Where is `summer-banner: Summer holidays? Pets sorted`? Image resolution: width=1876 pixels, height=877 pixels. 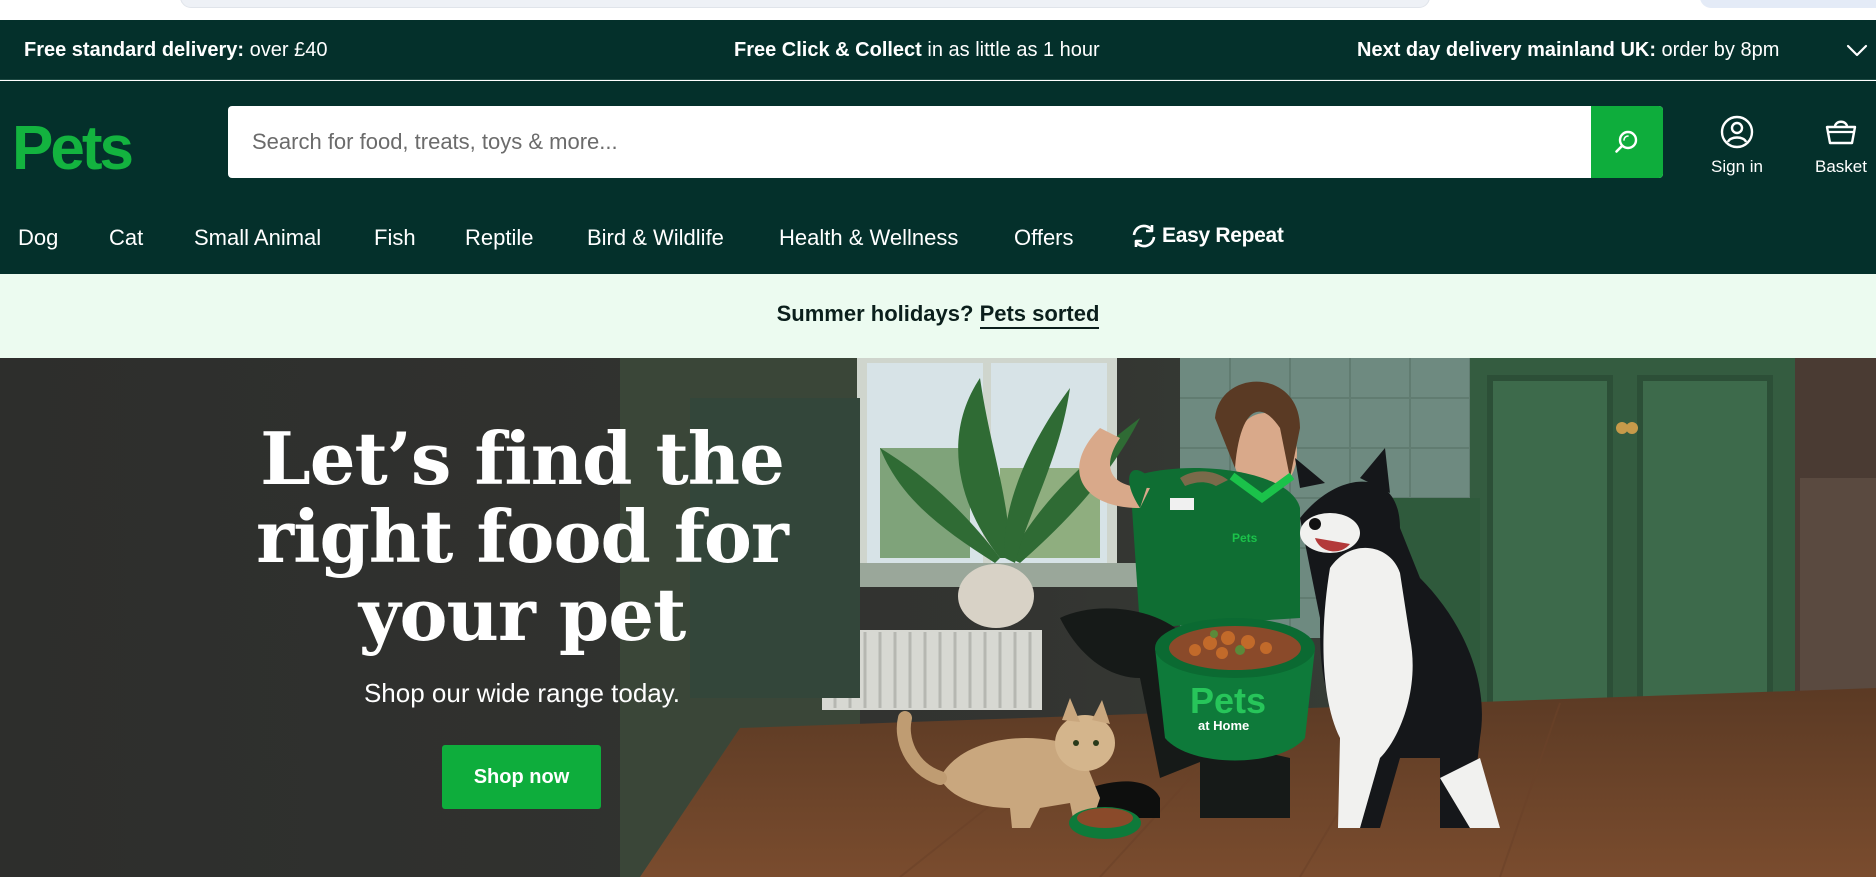
summer-banner: Summer holidays? Pets sorted is located at coordinates (938, 316).